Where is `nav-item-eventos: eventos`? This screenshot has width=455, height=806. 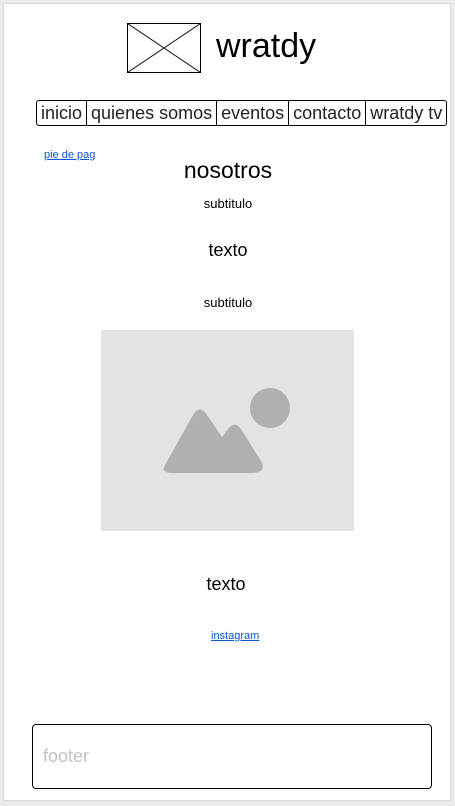 nav-item-eventos: eventos is located at coordinates (253, 113).